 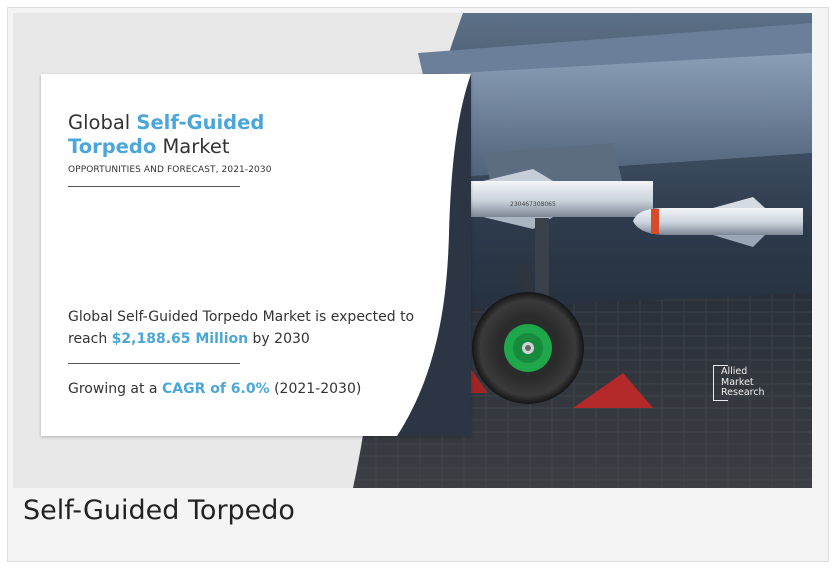 I want to click on cagr-prefix: Growing at a, so click(x=115, y=389).